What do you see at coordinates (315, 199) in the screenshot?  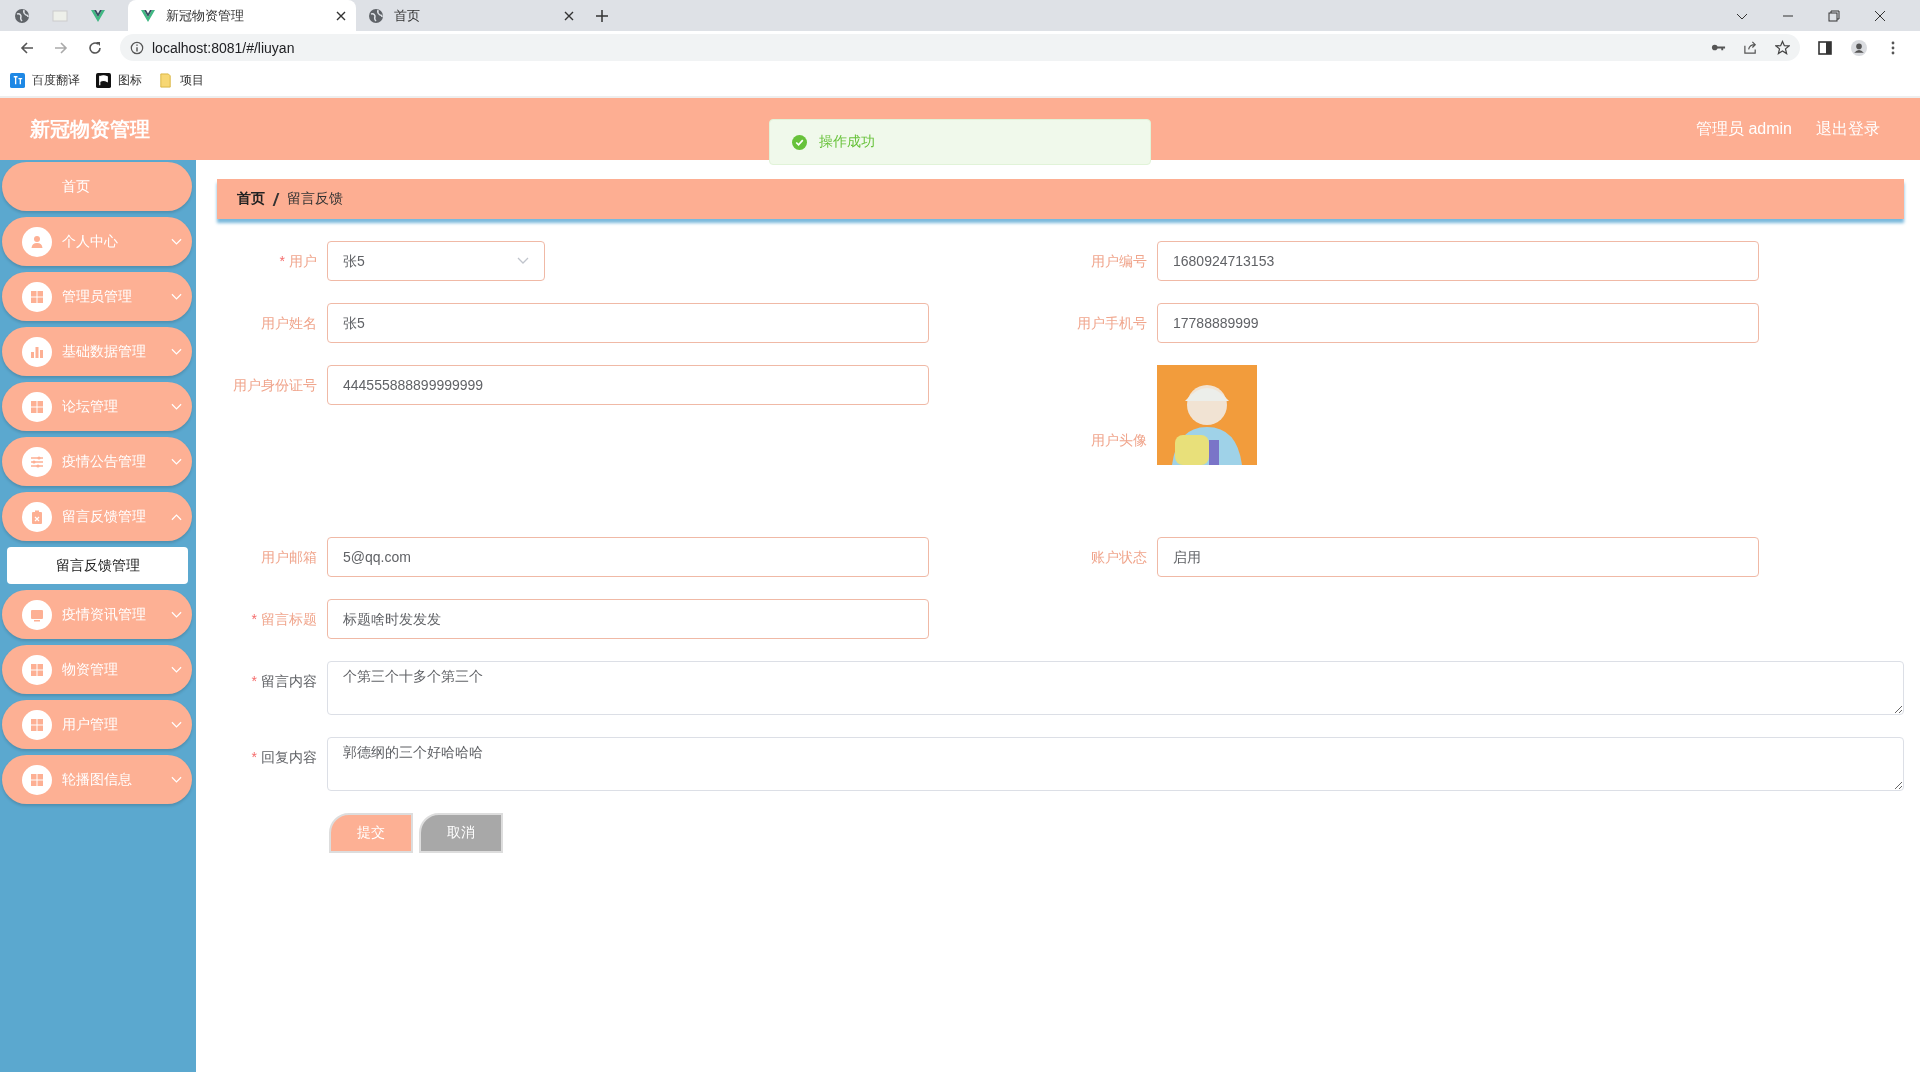 I see `breadcrumb-link: 留言反馈` at bounding box center [315, 199].